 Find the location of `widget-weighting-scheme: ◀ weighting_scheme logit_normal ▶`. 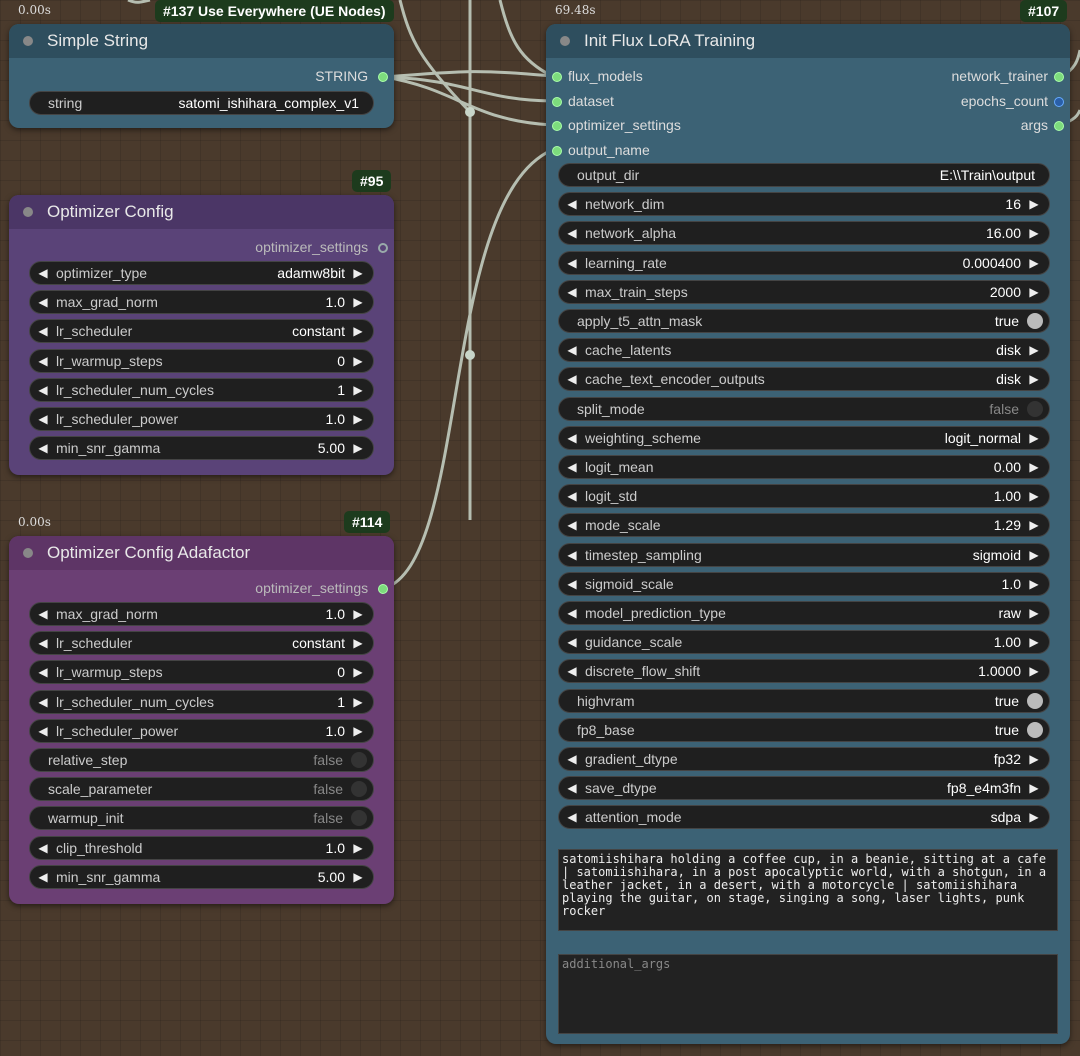

widget-weighting-scheme: ◀ weighting_scheme logit_normal ▶ is located at coordinates (804, 437).